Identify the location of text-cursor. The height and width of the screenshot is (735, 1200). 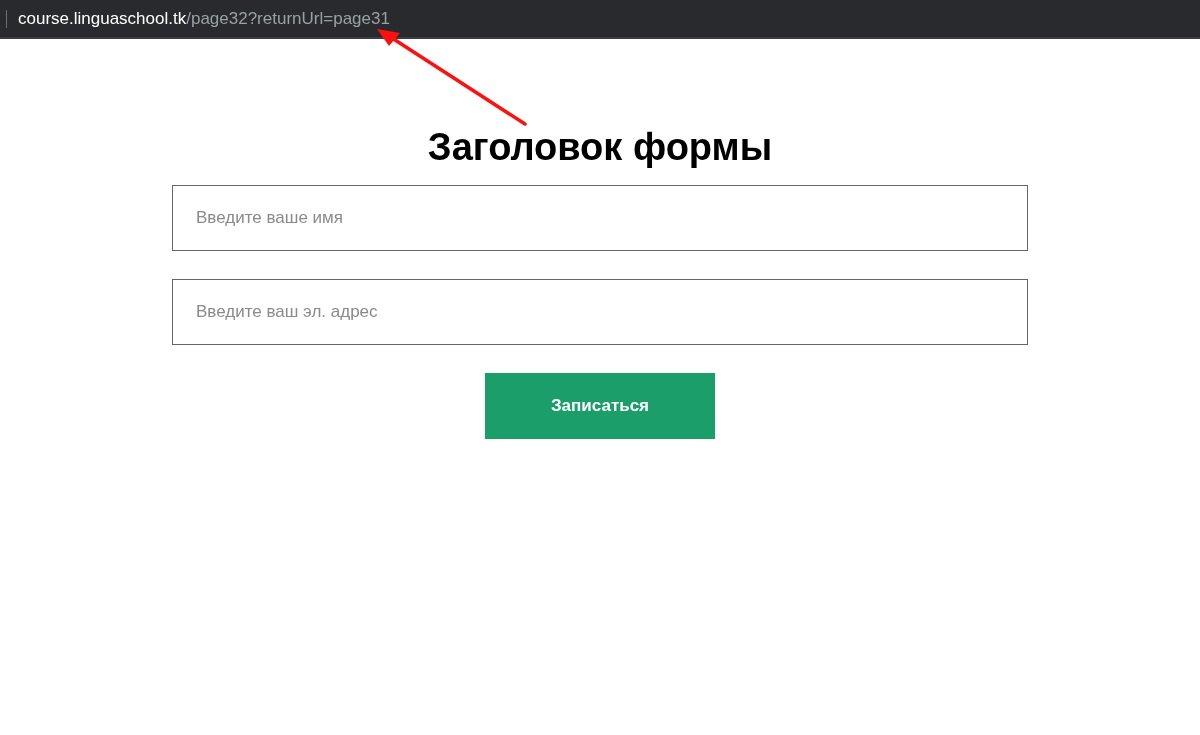
(6, 18).